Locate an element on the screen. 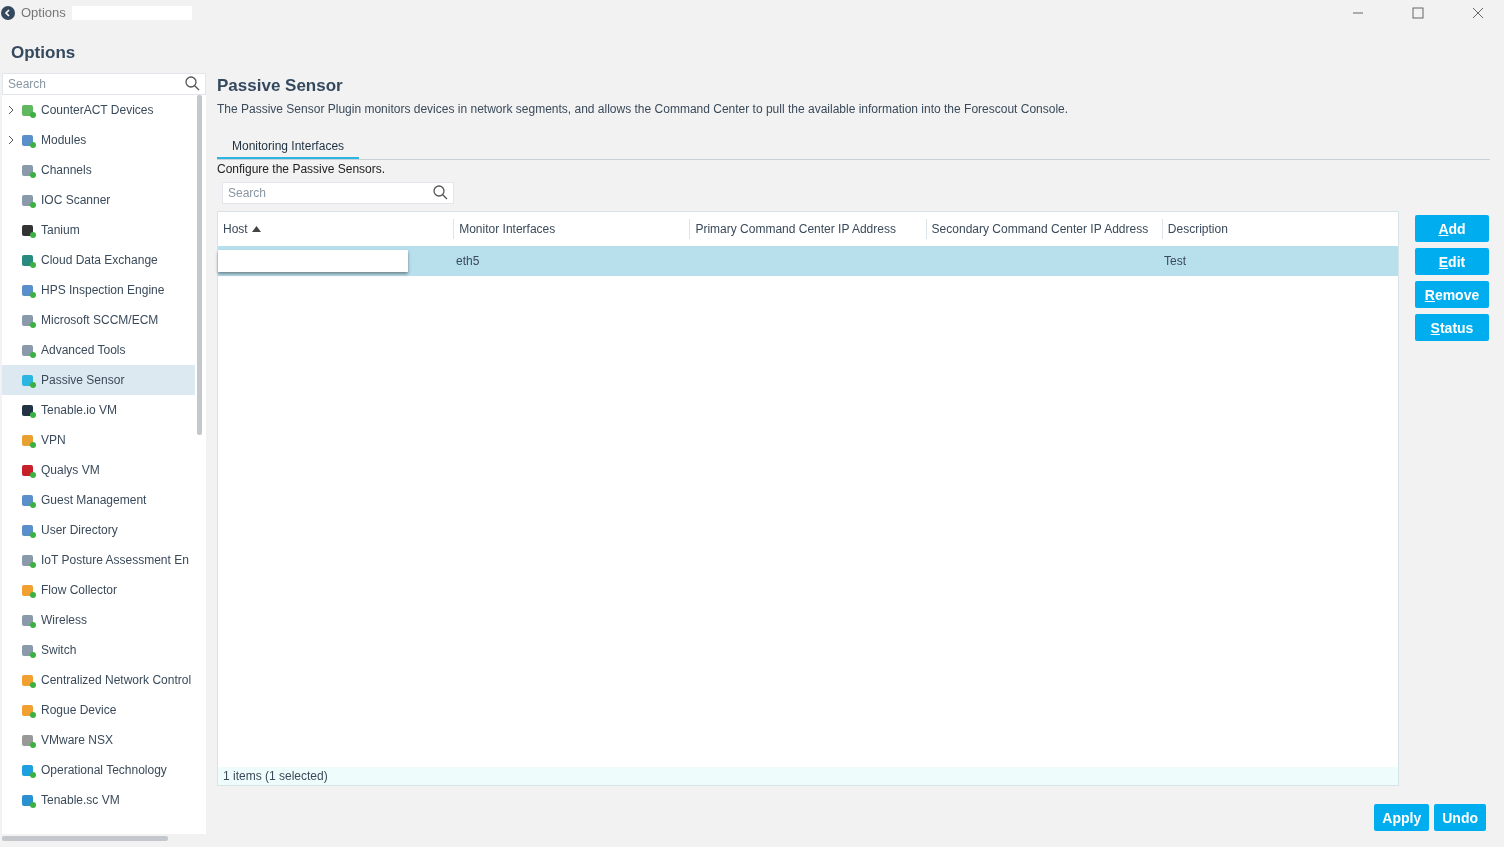  column-header: Monitor Interfaces is located at coordinates (571, 229).